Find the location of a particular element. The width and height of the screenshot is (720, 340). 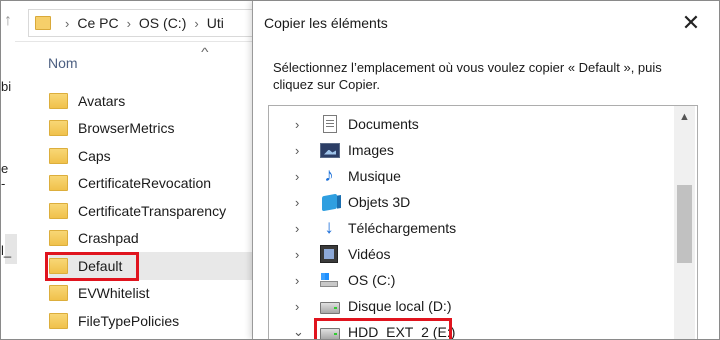

tree-item-os-drive: › OS (C:) is located at coordinates (469, 280).